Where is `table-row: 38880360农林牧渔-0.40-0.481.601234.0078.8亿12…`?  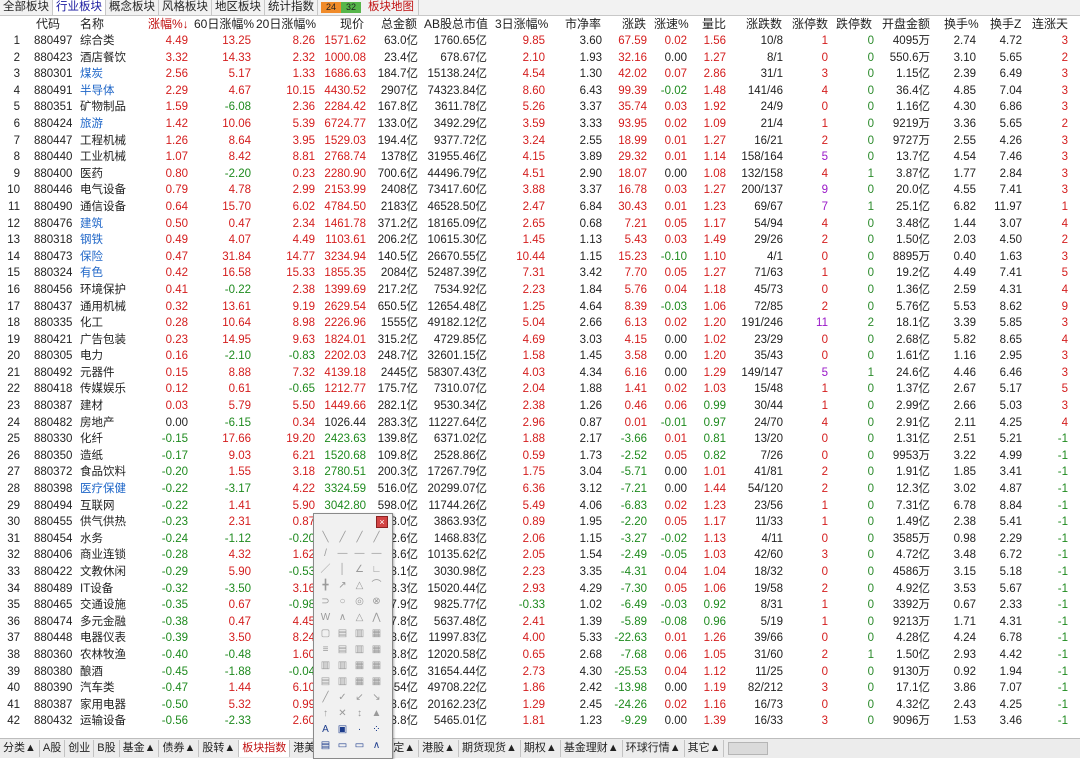
table-row: 38880360农林牧渔-0.40-0.481.601234.0078.8亿12… is located at coordinates (540, 655).